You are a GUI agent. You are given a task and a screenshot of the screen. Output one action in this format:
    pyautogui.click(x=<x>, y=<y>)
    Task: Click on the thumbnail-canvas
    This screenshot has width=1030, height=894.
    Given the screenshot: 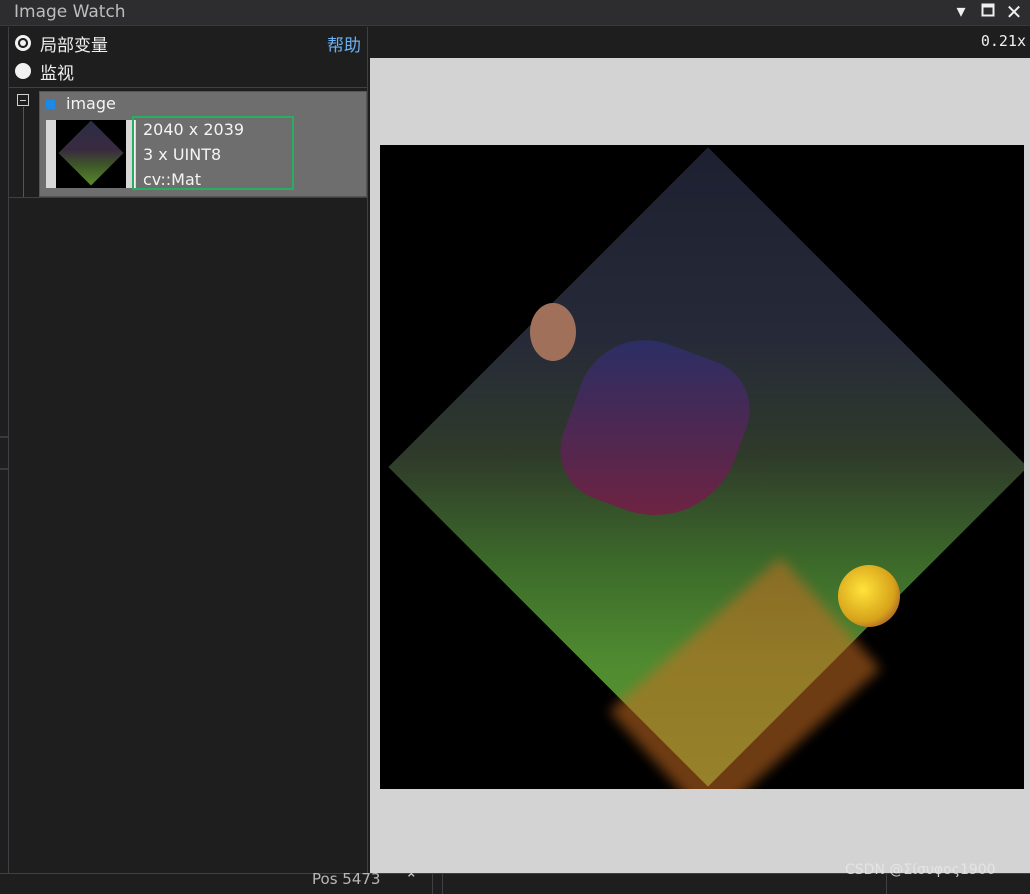 What is the action you would take?
    pyautogui.click(x=91, y=154)
    